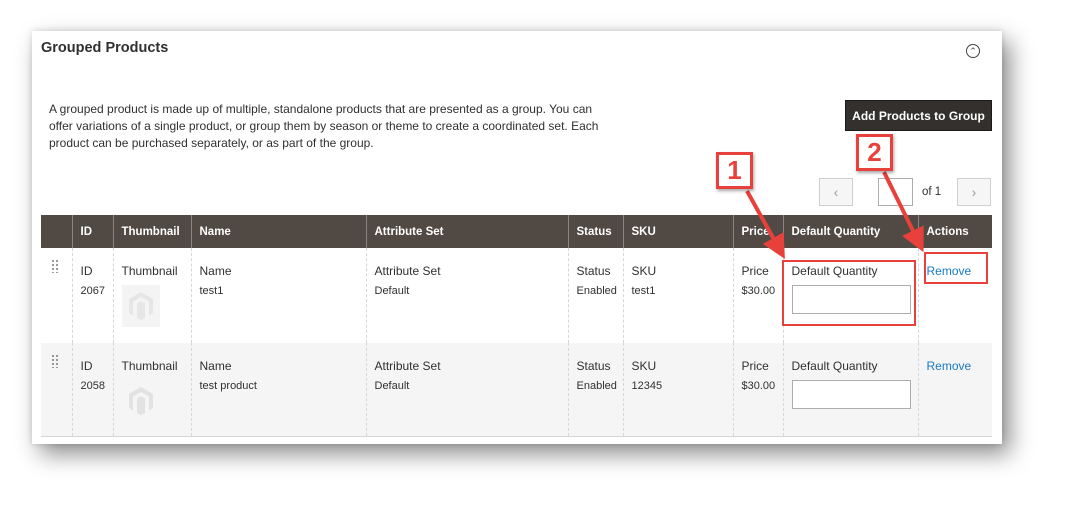  What do you see at coordinates (595, 231) in the screenshot?
I see `column-header-status: Status` at bounding box center [595, 231].